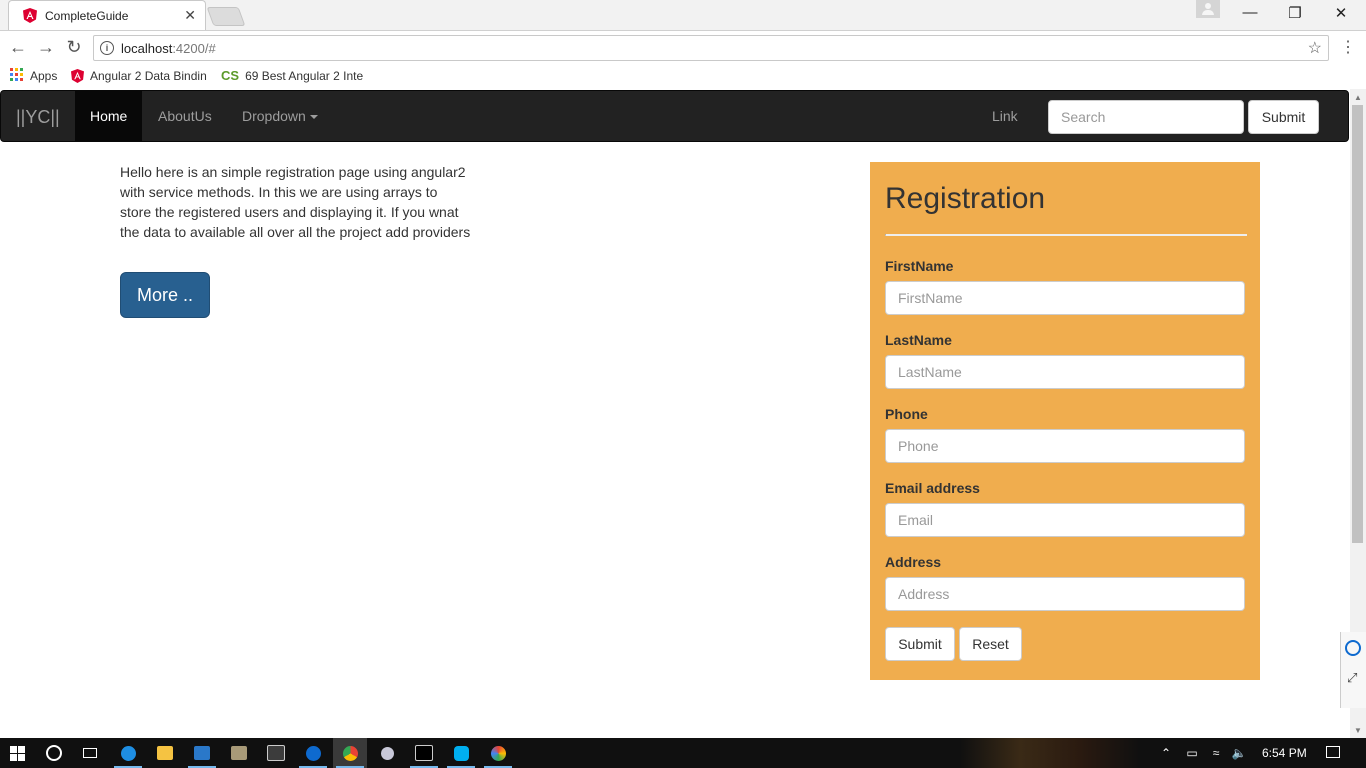 This screenshot has width=1366, height=768. What do you see at coordinates (1239, 753) in the screenshot?
I see `volume-icon: 🔈` at bounding box center [1239, 753].